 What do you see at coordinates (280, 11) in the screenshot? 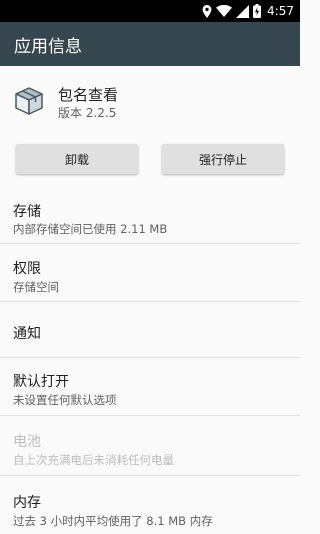
I see `status-time: 4:57` at bounding box center [280, 11].